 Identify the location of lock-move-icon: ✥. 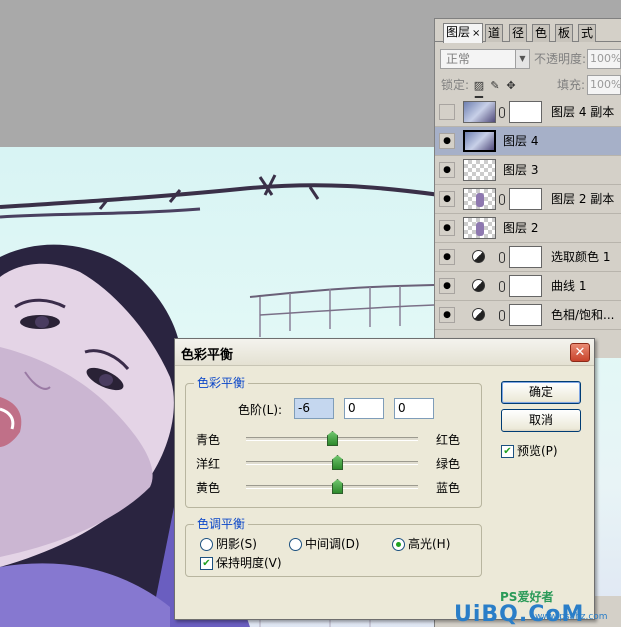
(511, 86).